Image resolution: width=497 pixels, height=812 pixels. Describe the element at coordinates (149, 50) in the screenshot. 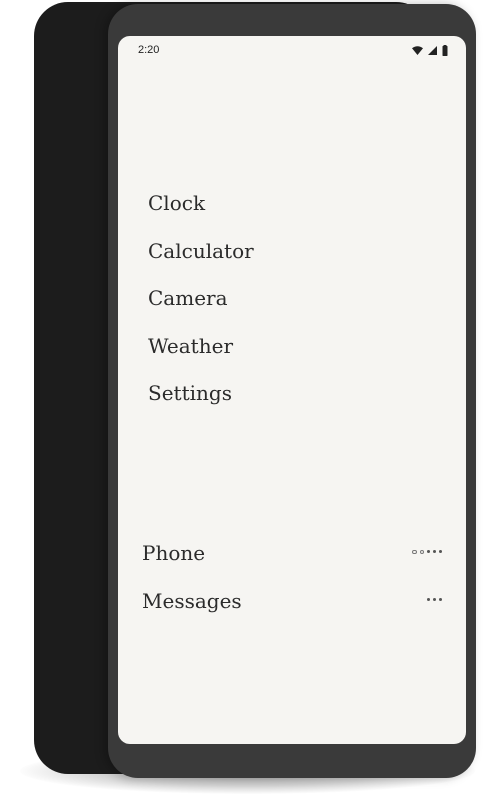

I see `status-time: 2:20` at that location.